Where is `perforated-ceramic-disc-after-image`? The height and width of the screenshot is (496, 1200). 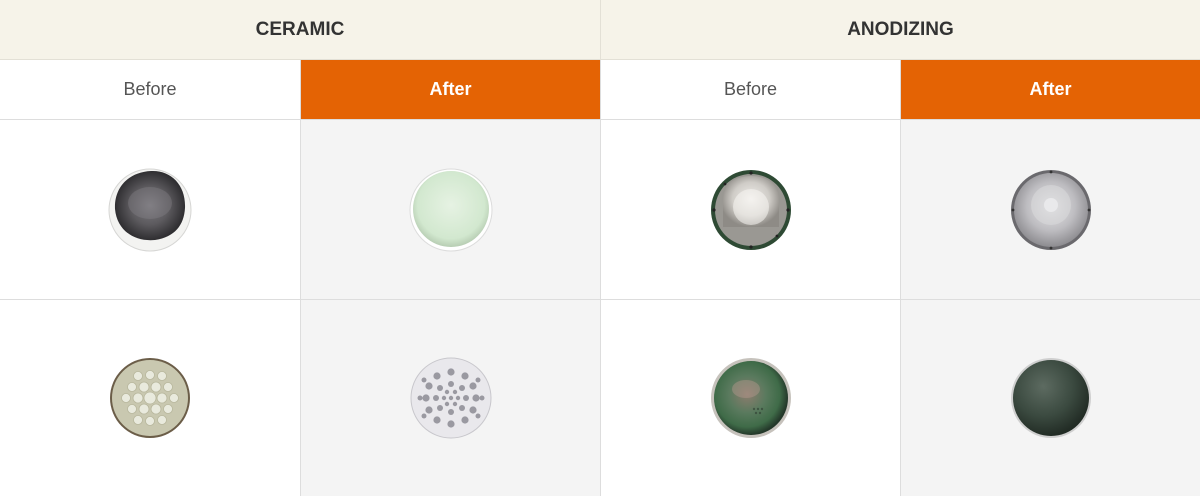
perforated-ceramic-disc-after-image is located at coordinates (450, 398).